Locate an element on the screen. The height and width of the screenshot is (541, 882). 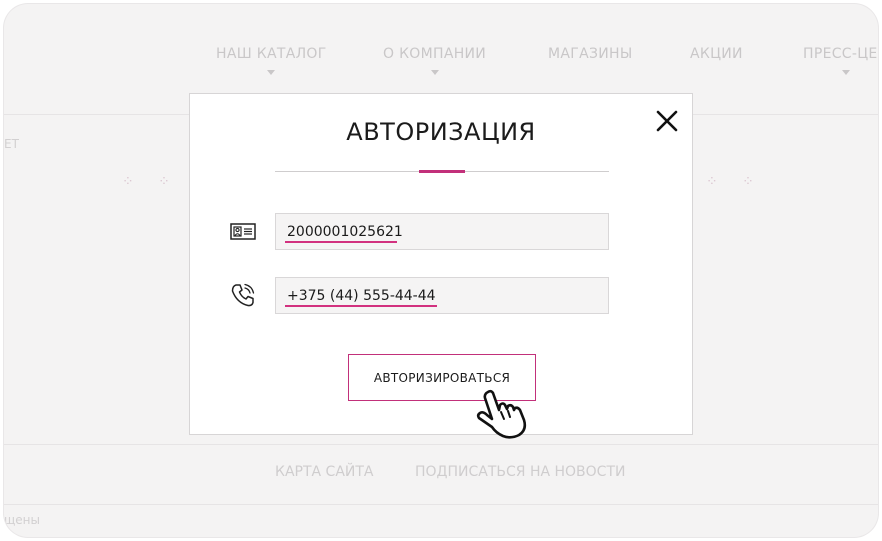
modal-title: АВТОРИЗАЦИЯ is located at coordinates (441, 132).